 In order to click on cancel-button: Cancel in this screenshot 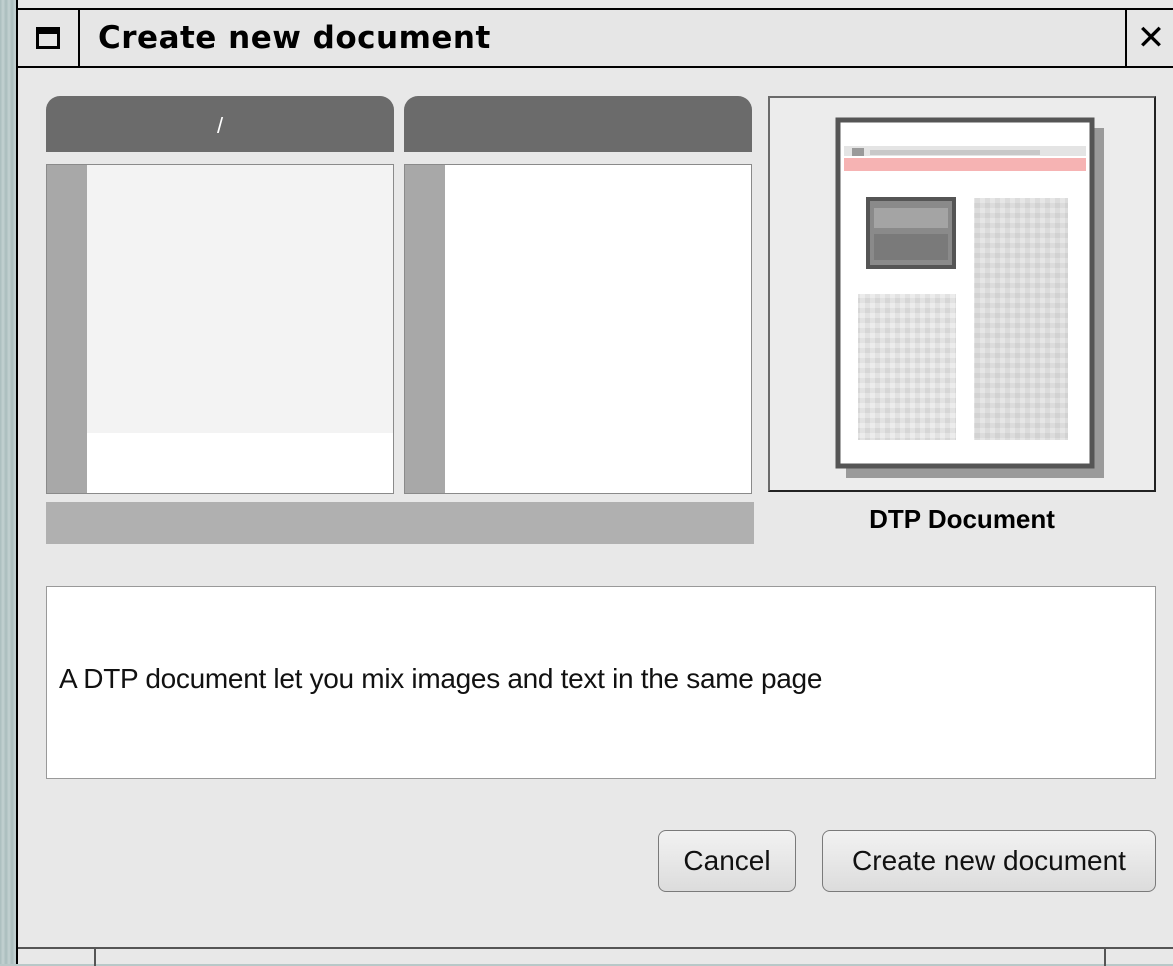, I will do `click(727, 861)`.